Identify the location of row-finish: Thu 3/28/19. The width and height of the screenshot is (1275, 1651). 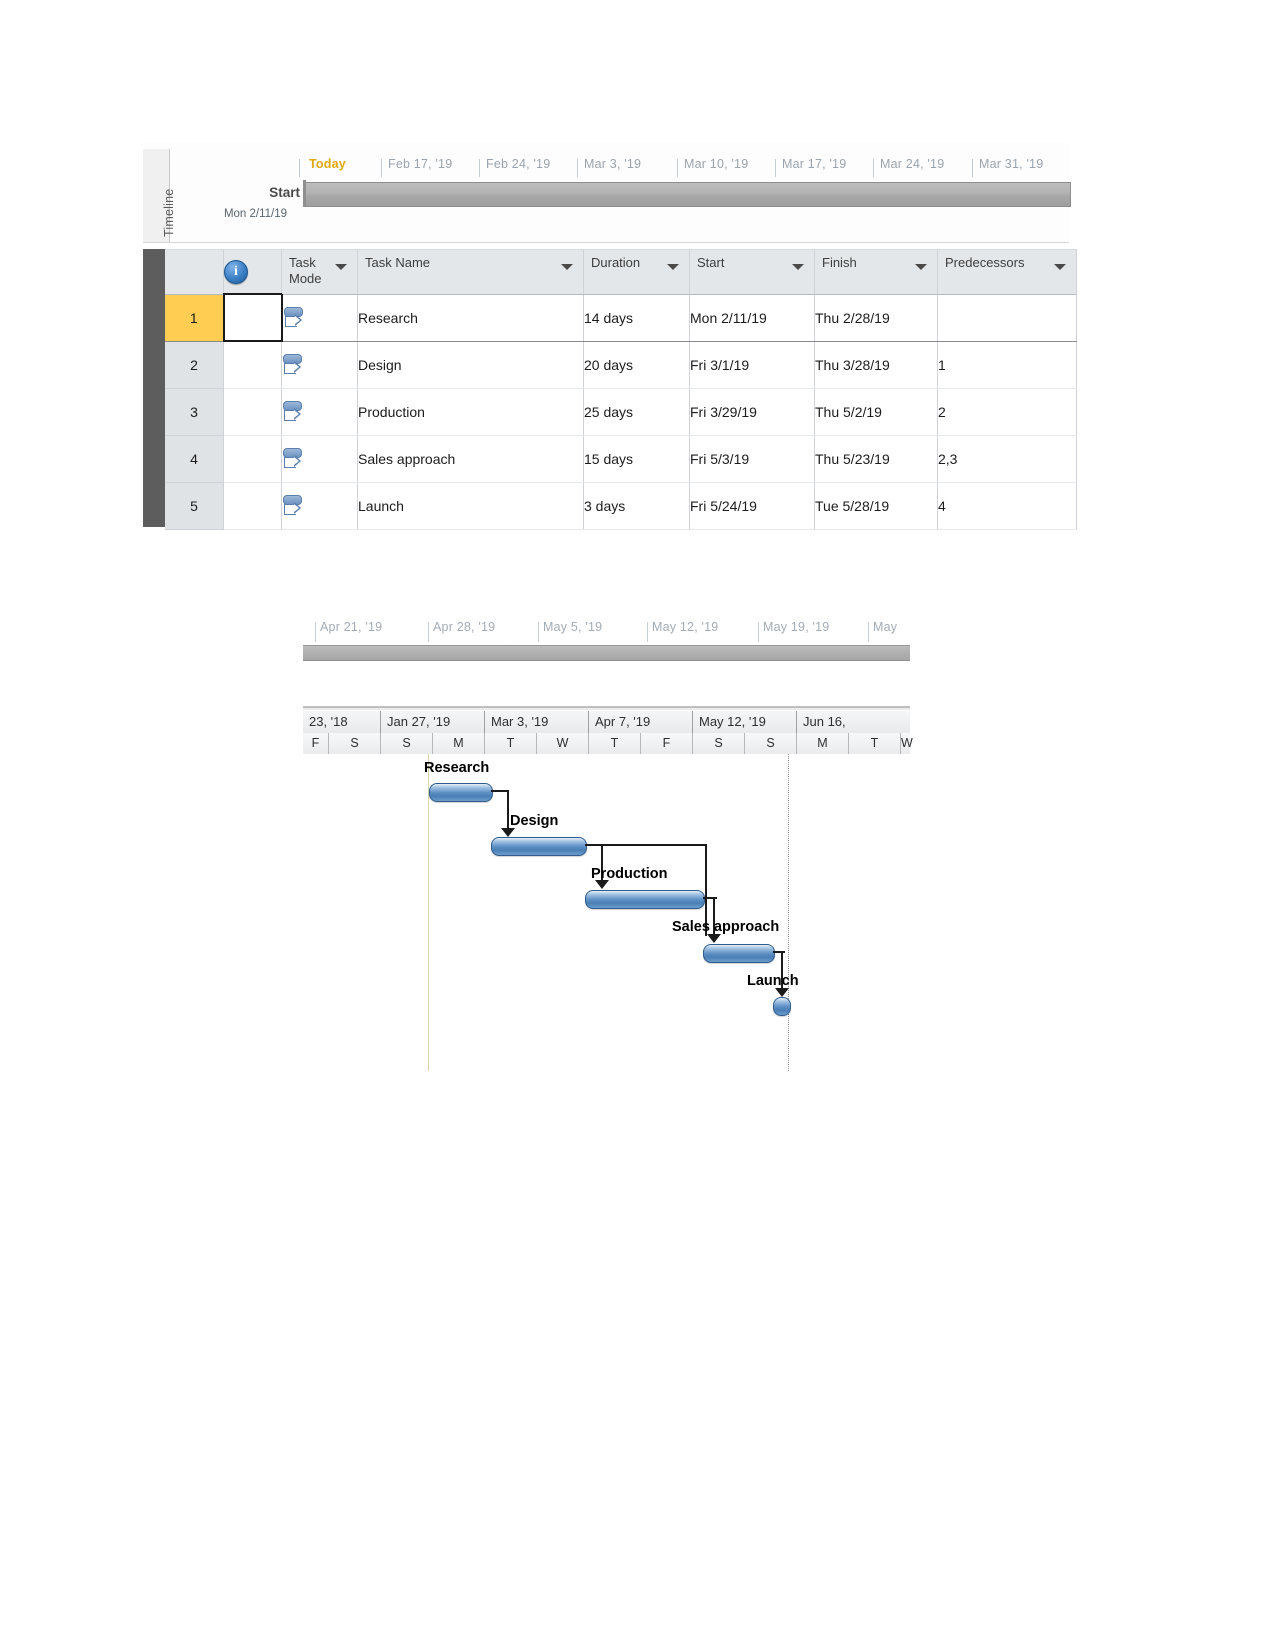
(876, 365).